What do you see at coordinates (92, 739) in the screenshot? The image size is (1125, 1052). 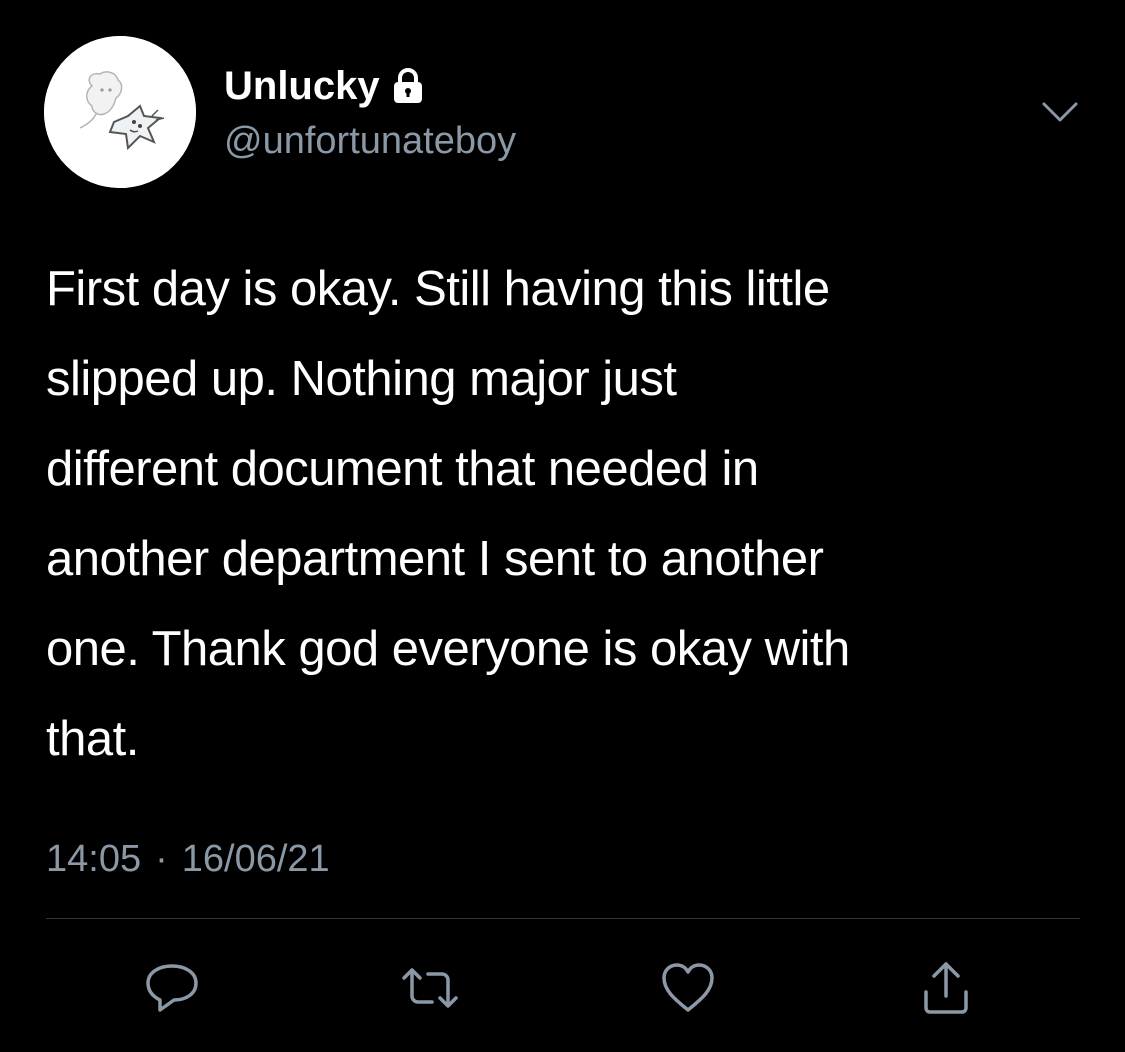 I see `tweet-text-line: that.` at bounding box center [92, 739].